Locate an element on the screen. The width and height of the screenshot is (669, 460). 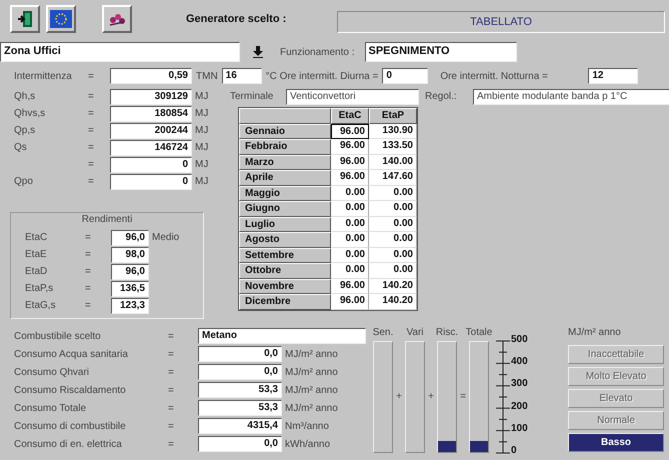
zone-field: Zona Uffici is located at coordinates (120, 52).